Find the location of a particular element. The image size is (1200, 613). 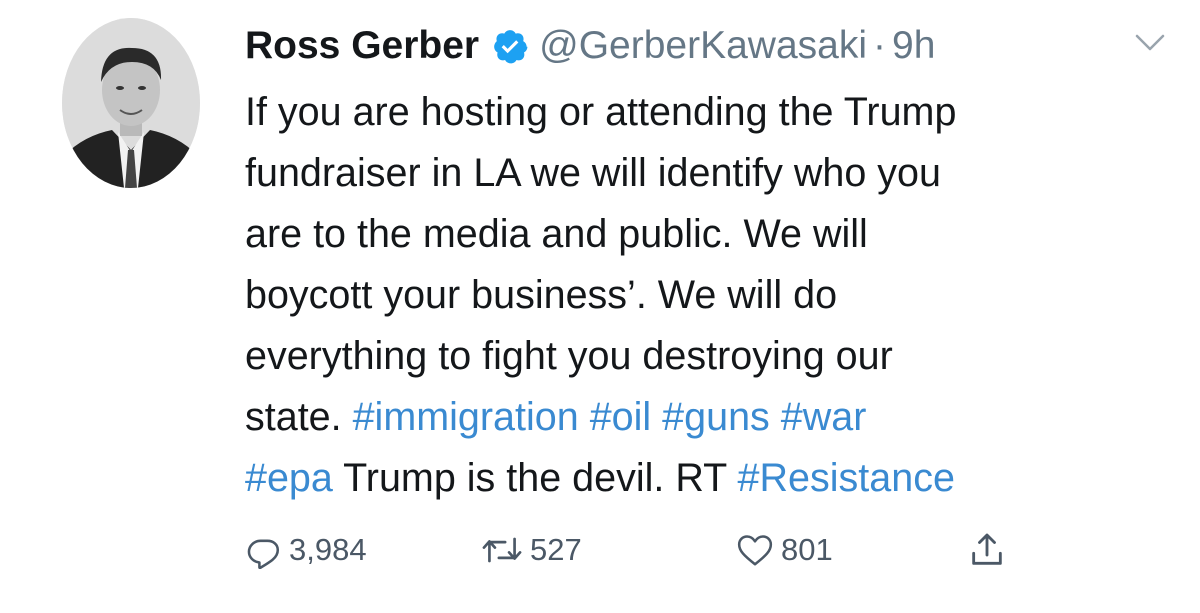

tweet-text-segment: state. is located at coordinates (299, 417).